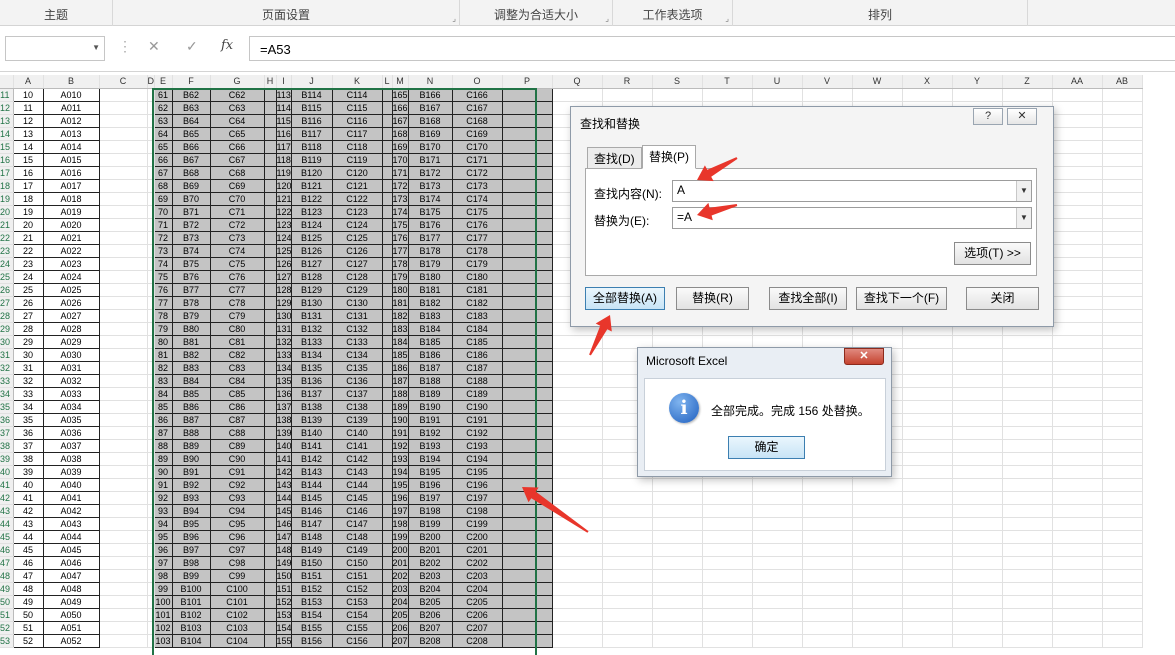  I want to click on cell: 50, so click(28, 615).